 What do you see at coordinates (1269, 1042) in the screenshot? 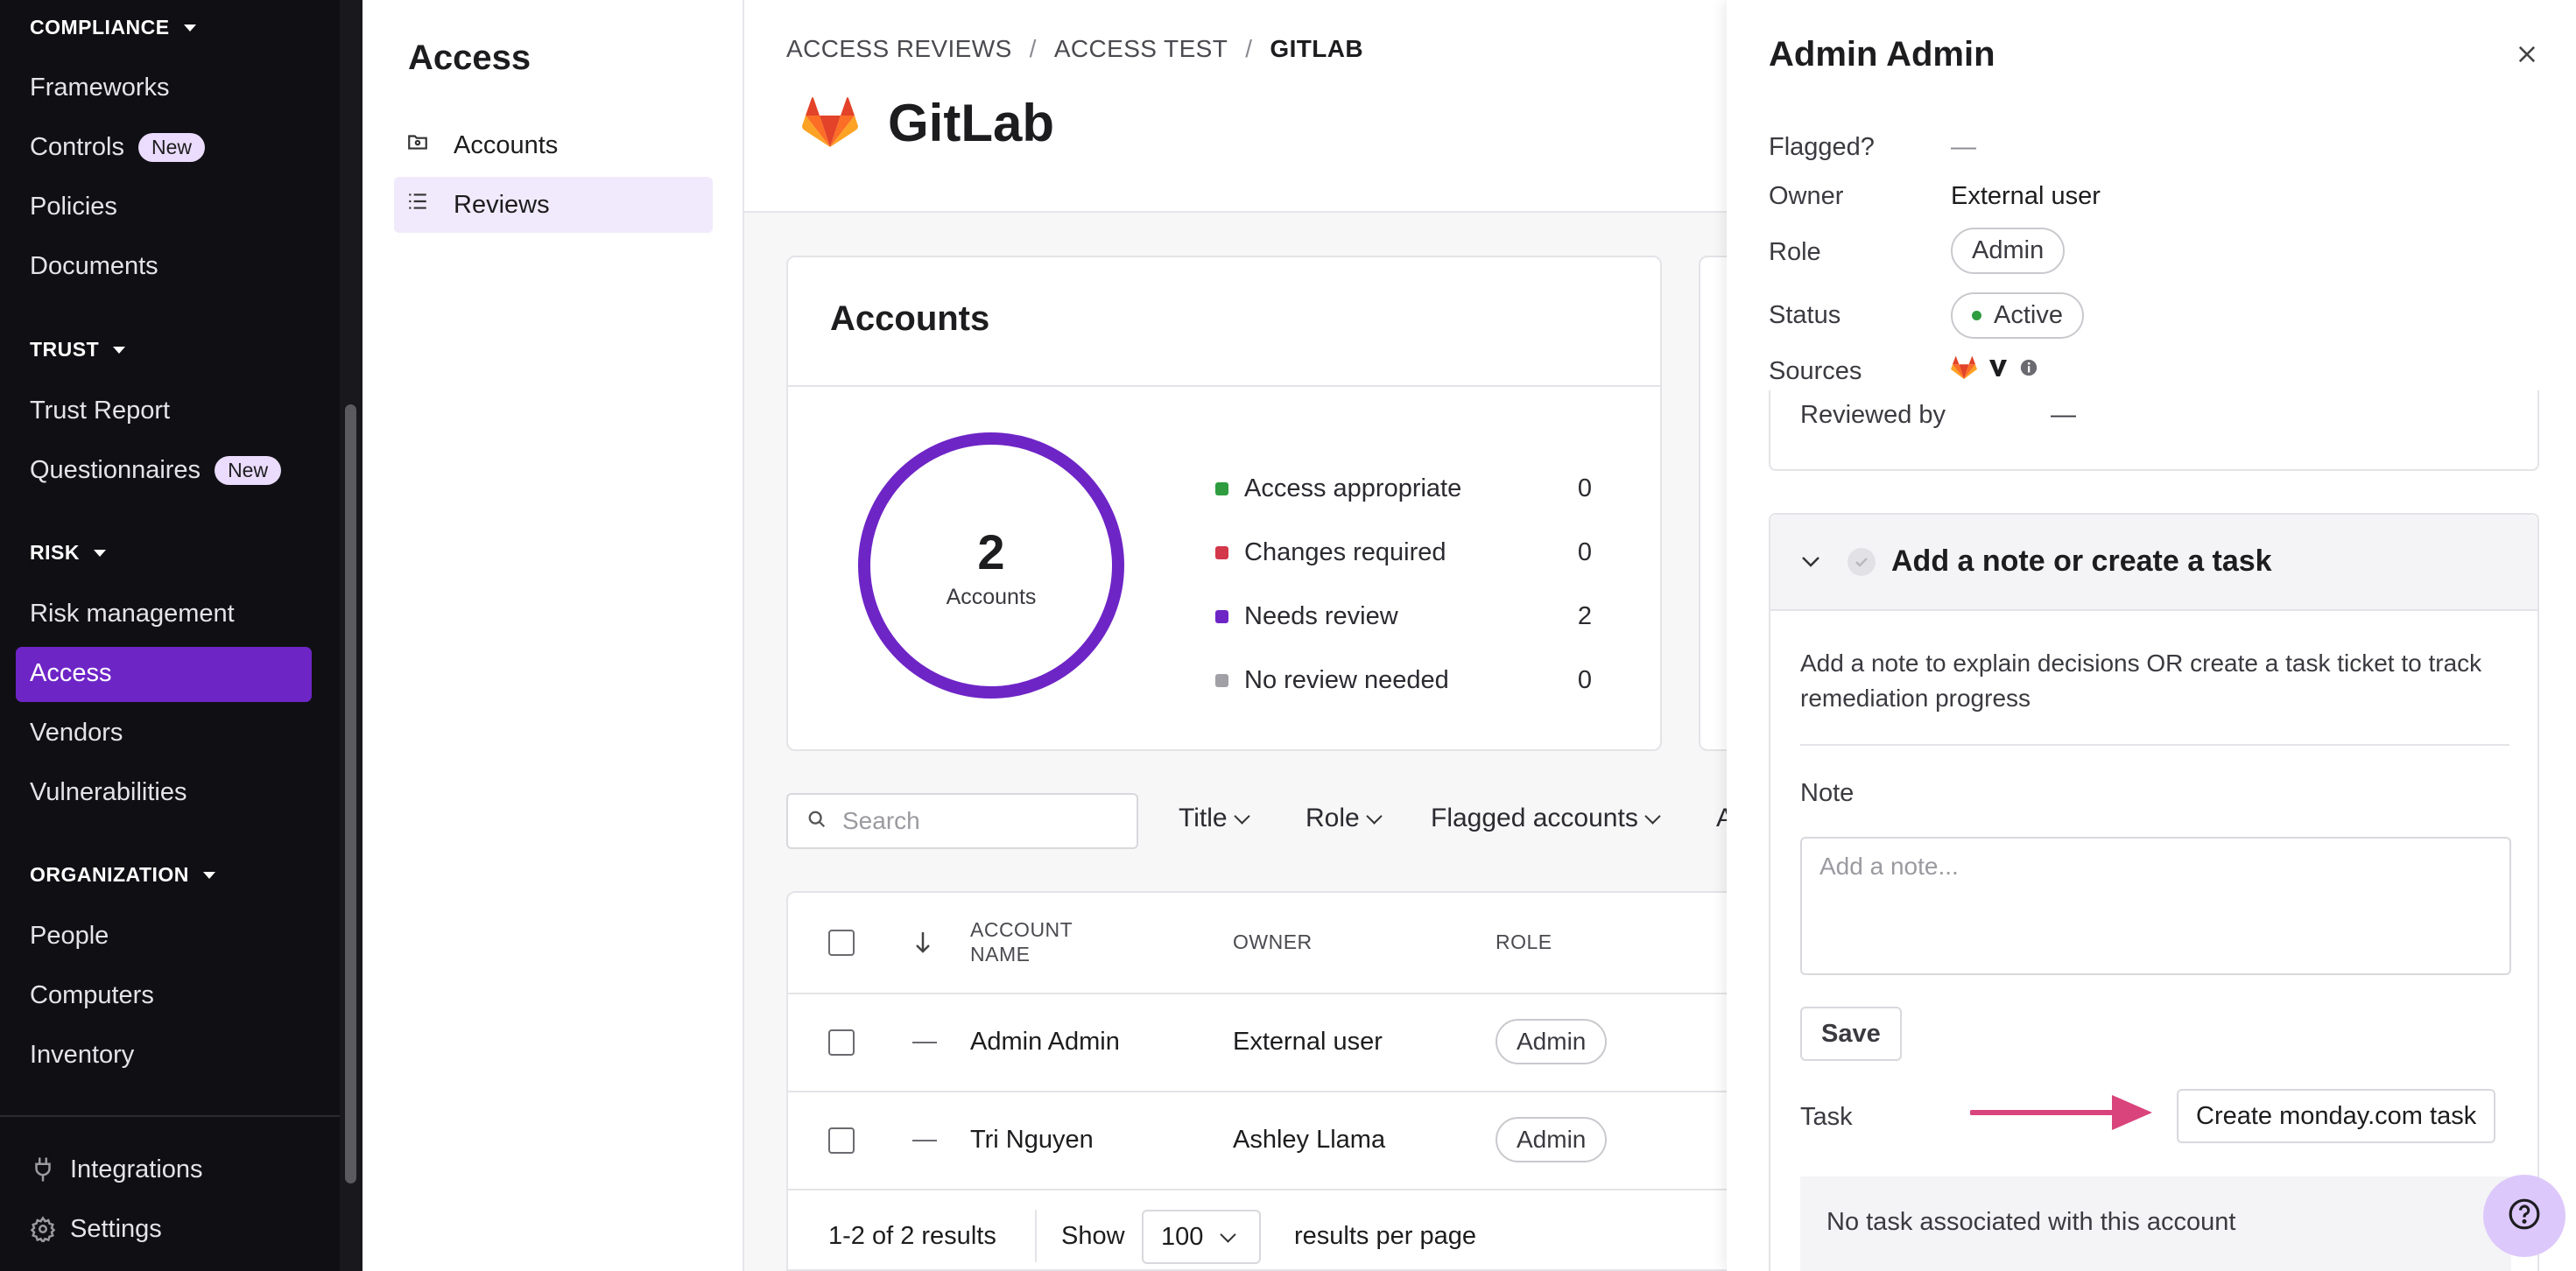
I see `table-row: Admin Admin External user Admin` at bounding box center [1269, 1042].